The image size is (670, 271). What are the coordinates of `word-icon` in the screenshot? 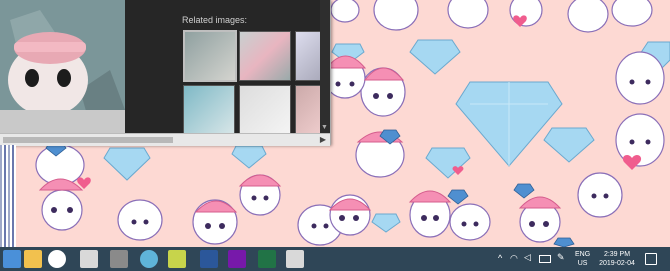 It's located at (209, 259).